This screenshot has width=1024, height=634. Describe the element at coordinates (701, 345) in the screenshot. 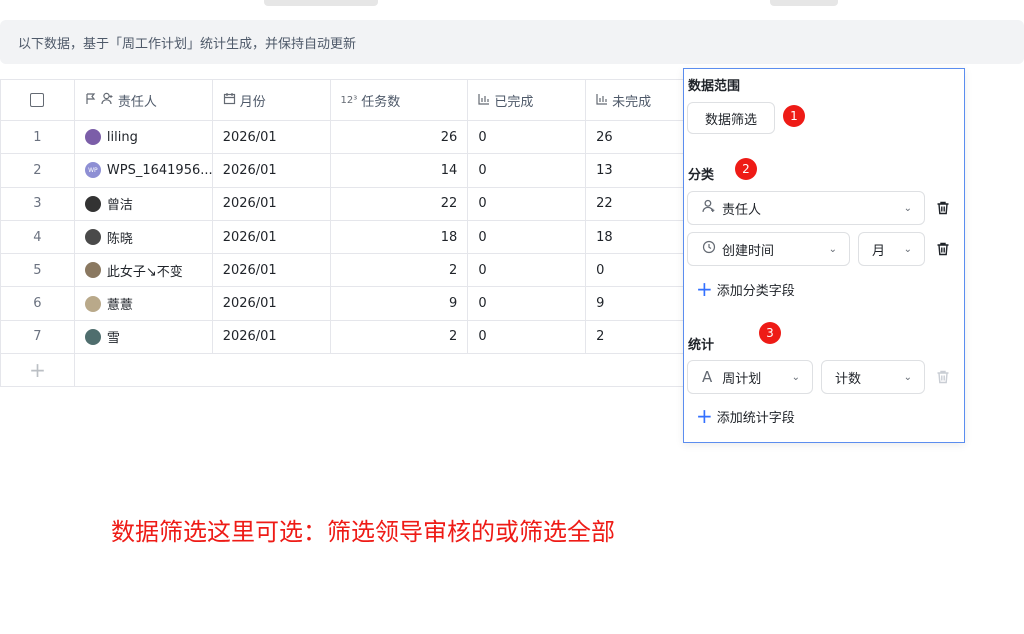

I see `stats-title: 统计` at that location.